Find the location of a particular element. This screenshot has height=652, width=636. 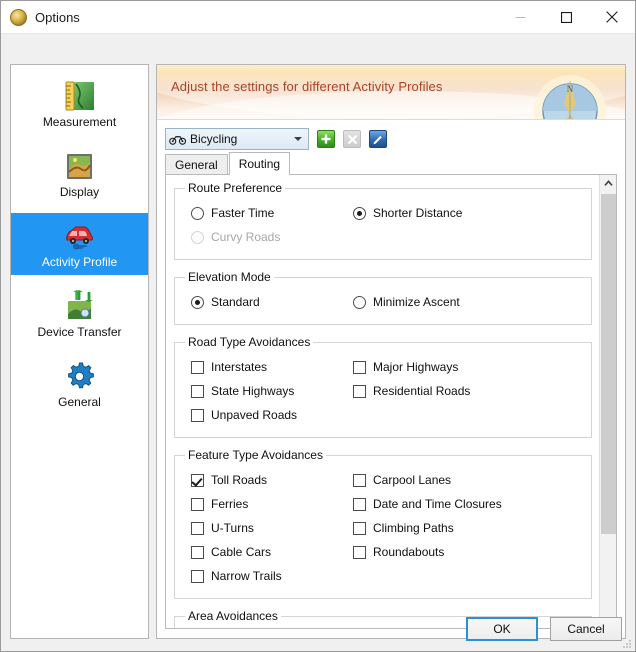

option-label: Major Highways is located at coordinates (416, 367).